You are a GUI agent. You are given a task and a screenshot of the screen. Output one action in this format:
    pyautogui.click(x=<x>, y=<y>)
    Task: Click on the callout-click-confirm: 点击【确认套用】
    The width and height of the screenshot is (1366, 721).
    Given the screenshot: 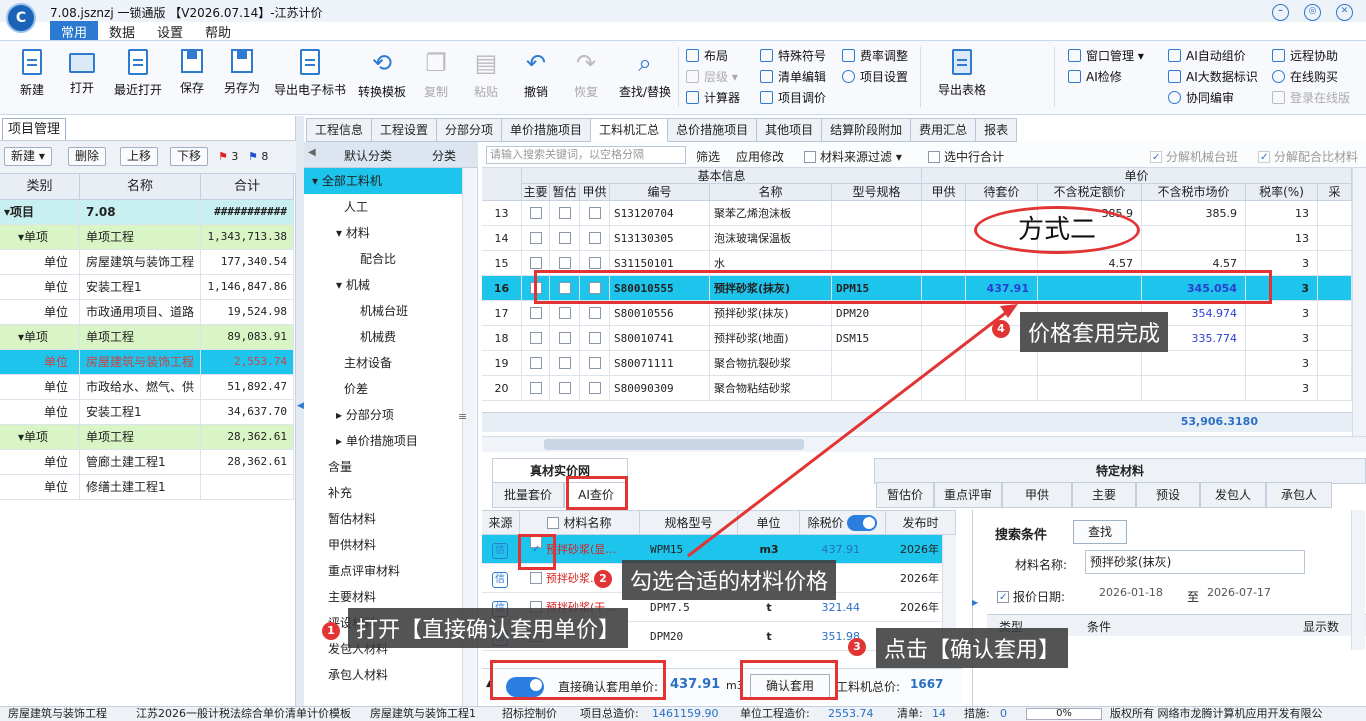 What is the action you would take?
    pyautogui.click(x=972, y=648)
    